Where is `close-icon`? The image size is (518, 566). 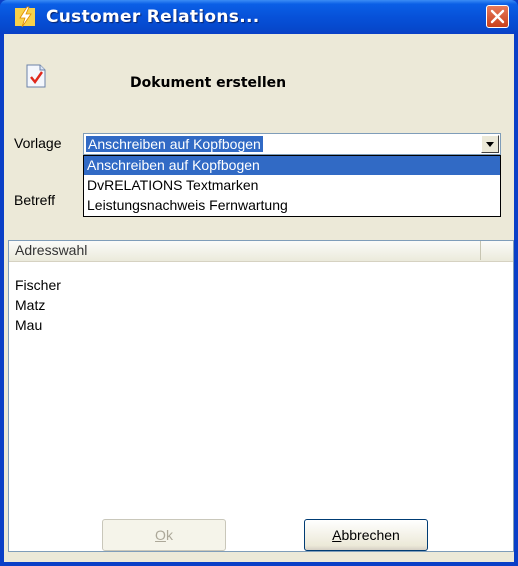 close-icon is located at coordinates (497, 16).